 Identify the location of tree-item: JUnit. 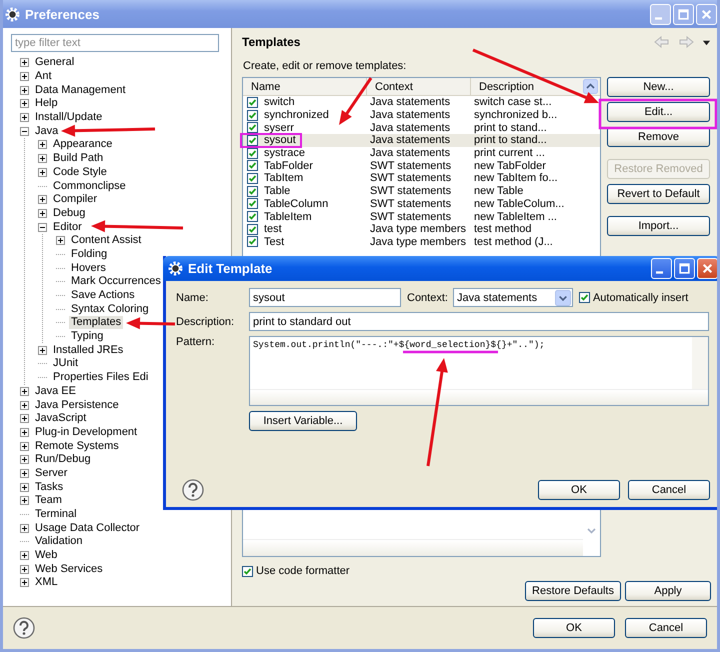
(65, 363).